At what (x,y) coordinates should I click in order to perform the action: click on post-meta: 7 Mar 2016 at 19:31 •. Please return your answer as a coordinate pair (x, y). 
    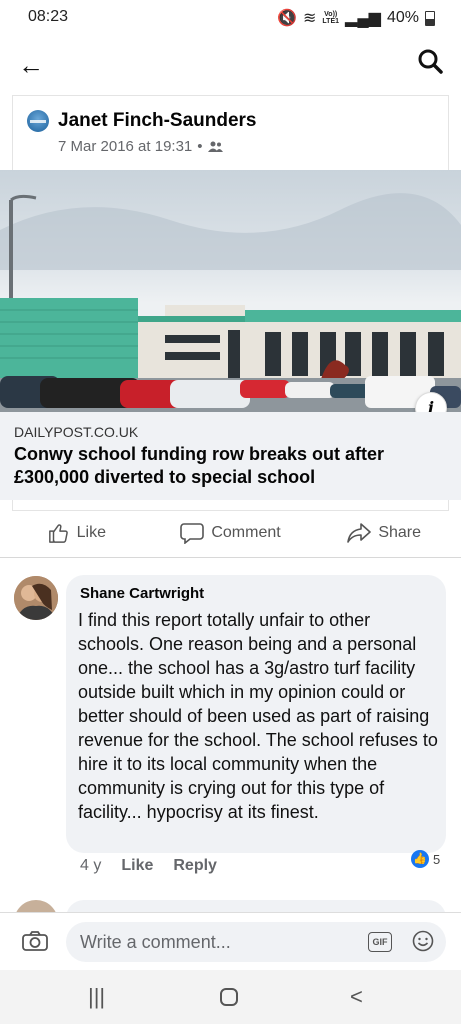
    Looking at the image, I should click on (140, 146).